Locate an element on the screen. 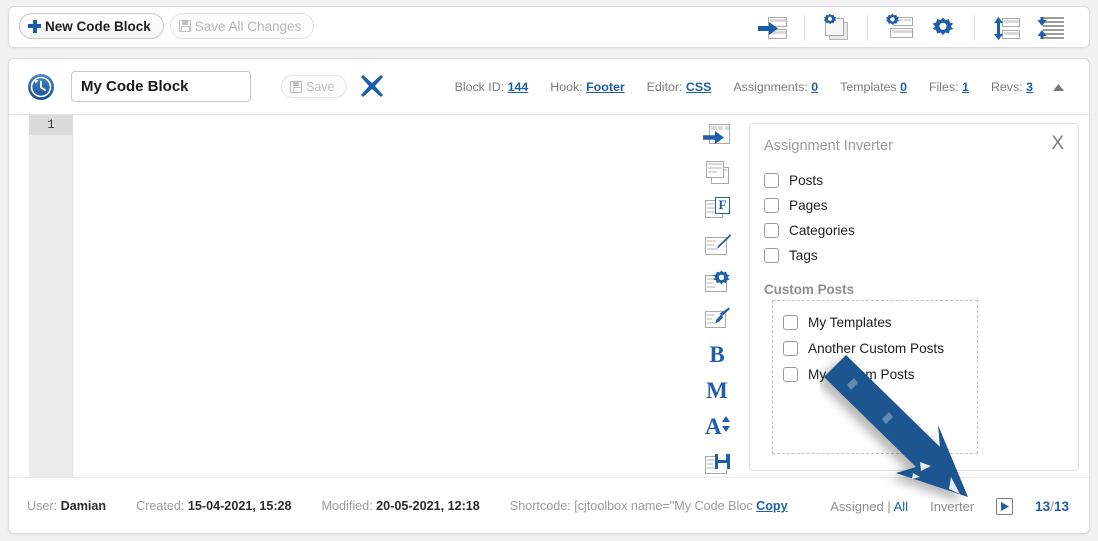 Image resolution: width=1098 pixels, height=541 pixels. resize-height-icon is located at coordinates (1006, 28).